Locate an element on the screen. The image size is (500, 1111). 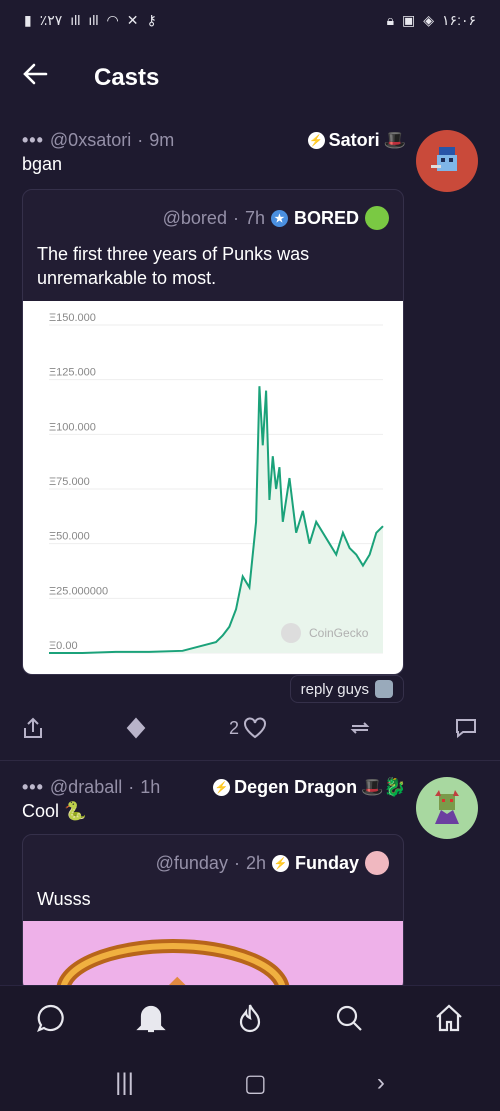
y-tick-label: Ξ0.00 is located at coordinates (63, 646).